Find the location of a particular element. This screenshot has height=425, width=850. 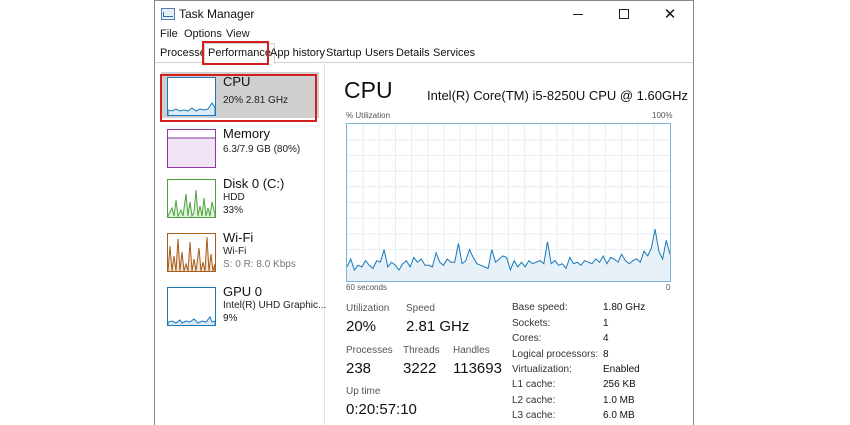

spec-value-base-speed: 1.80 GHz is located at coordinates (624, 307).